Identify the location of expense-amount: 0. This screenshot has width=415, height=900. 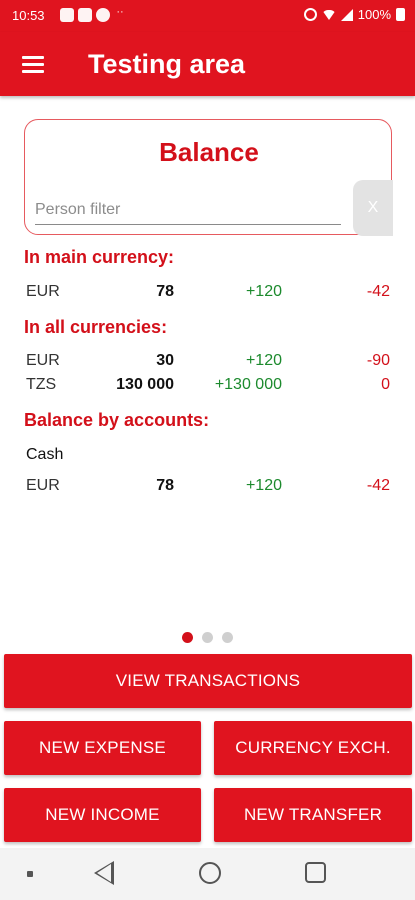
(385, 384).